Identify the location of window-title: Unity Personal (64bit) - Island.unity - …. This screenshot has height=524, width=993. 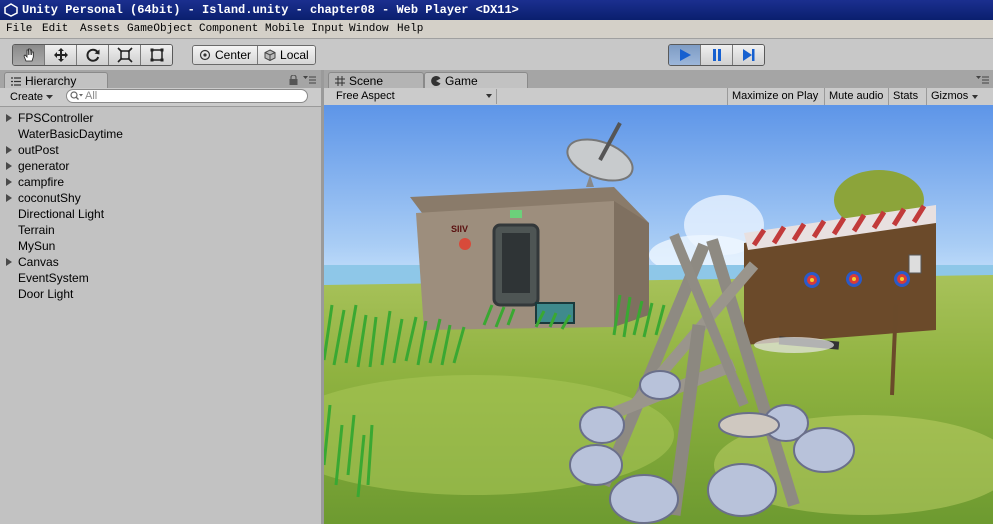
(270, 10).